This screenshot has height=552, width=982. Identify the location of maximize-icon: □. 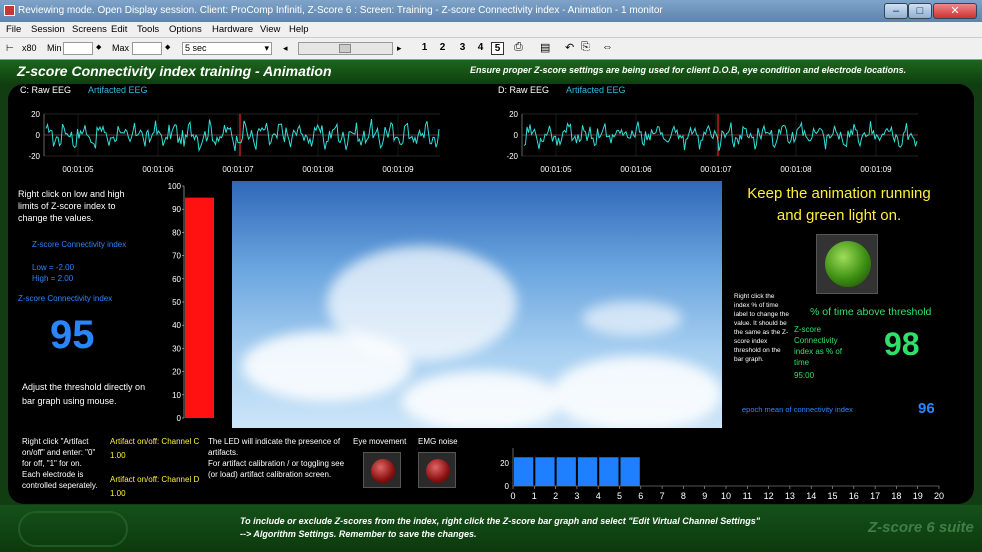
(920, 11).